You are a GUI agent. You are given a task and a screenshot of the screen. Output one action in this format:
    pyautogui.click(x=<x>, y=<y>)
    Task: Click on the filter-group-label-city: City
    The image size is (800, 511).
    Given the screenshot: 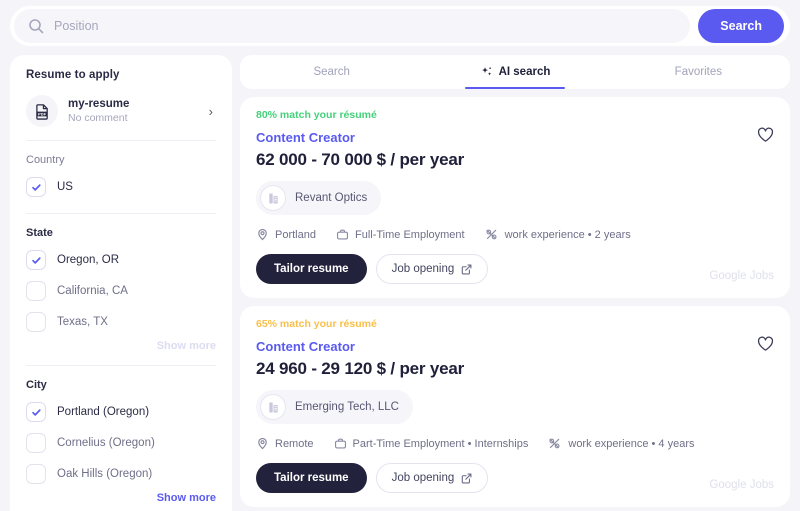 What is the action you would take?
    pyautogui.click(x=36, y=385)
    